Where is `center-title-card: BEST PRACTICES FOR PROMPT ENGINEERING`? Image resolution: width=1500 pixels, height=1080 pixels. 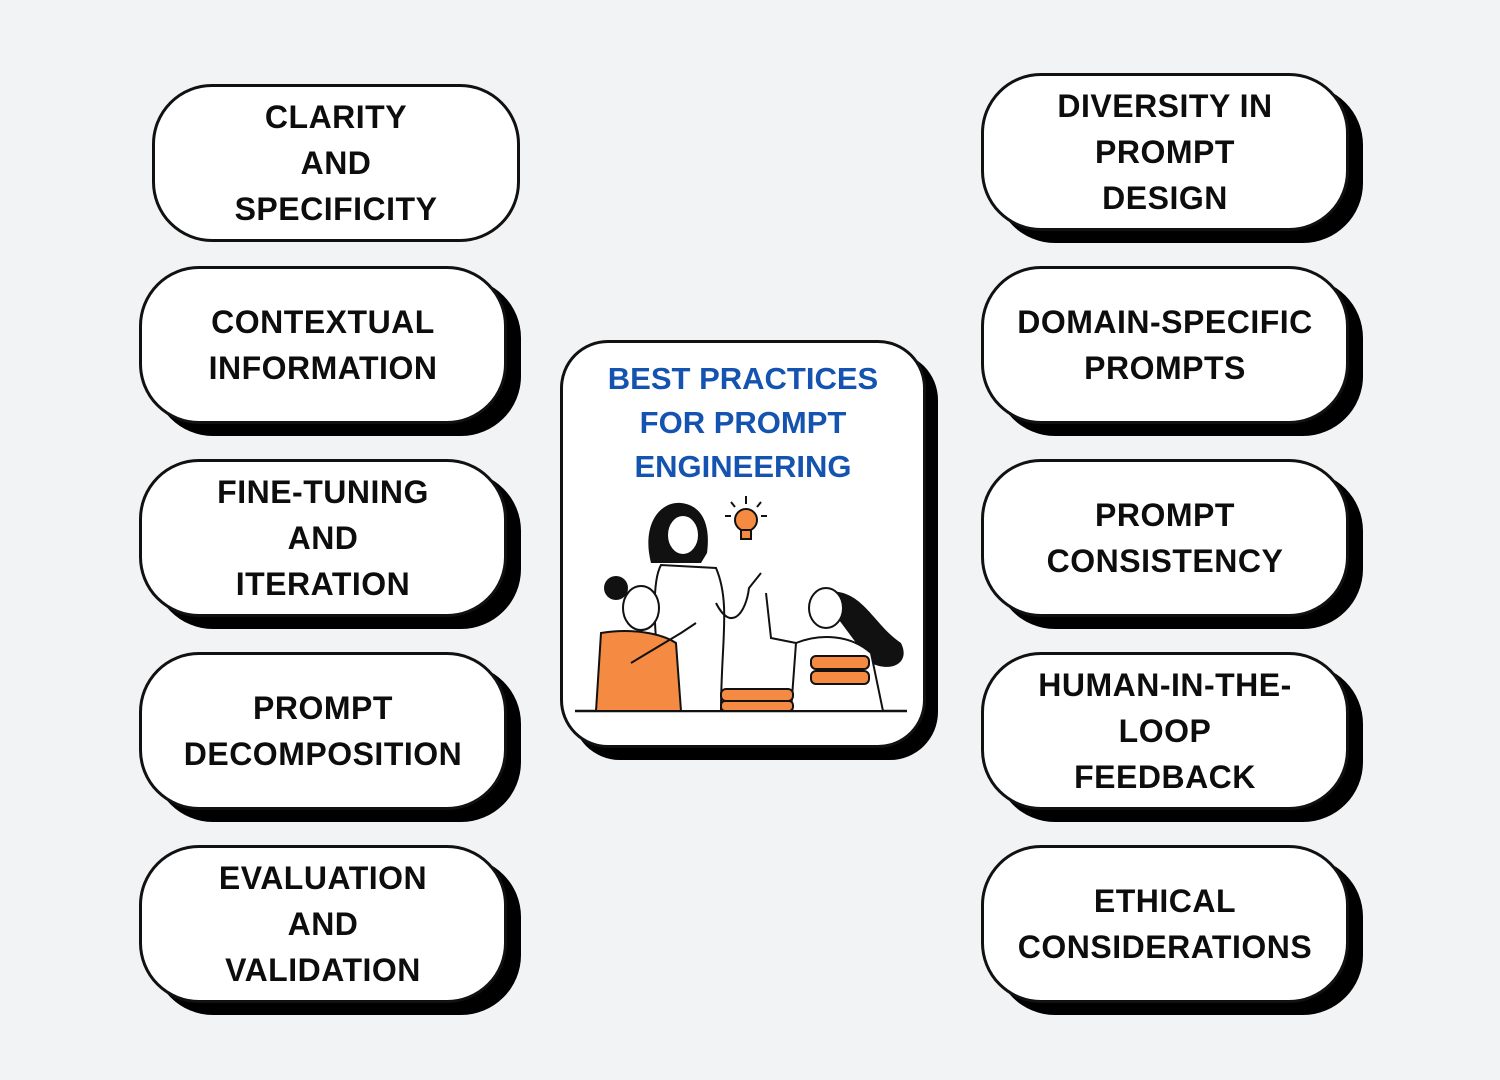
center-title-card: BEST PRACTICES FOR PROMPT ENGINEERING is located at coordinates (743, 544).